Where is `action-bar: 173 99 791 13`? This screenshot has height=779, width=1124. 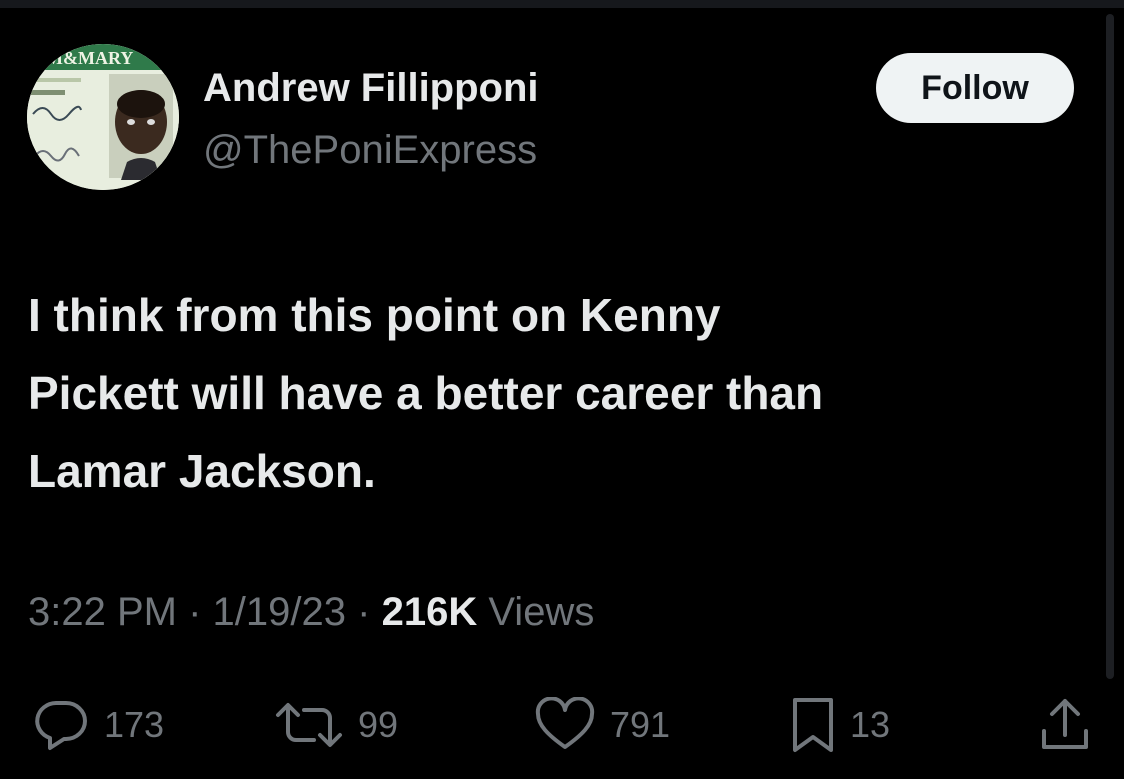 action-bar: 173 99 791 13 is located at coordinates (562, 725).